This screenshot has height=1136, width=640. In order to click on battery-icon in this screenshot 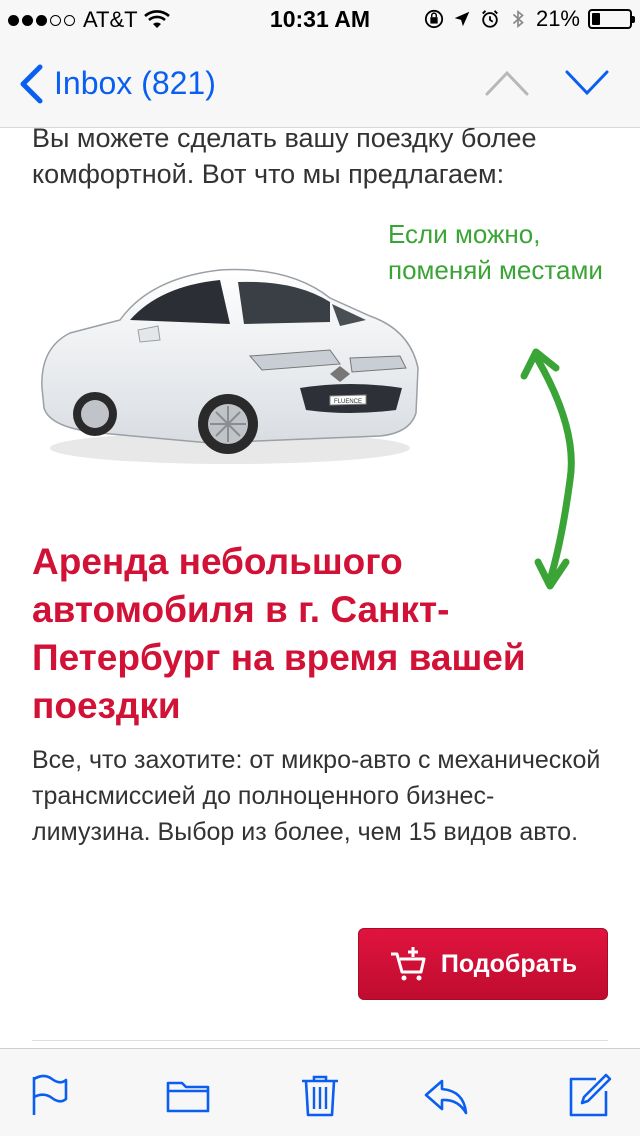, I will do `click(611, 19)`.